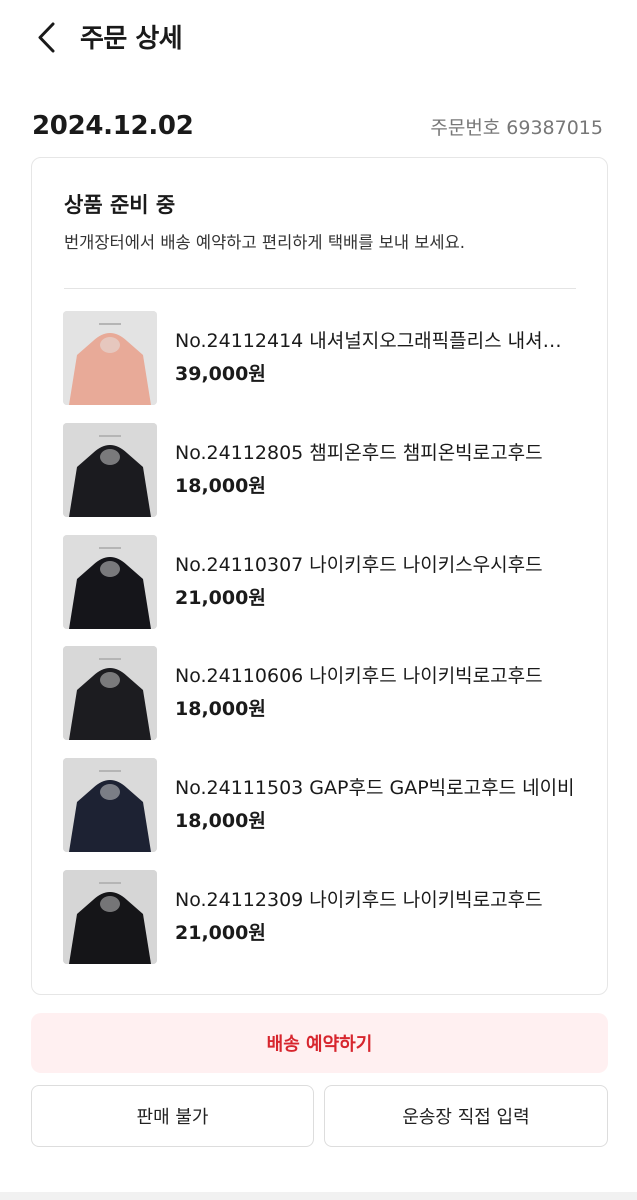  I want to click on reserve-delivery-button: 배송 예약하기, so click(319, 1043).